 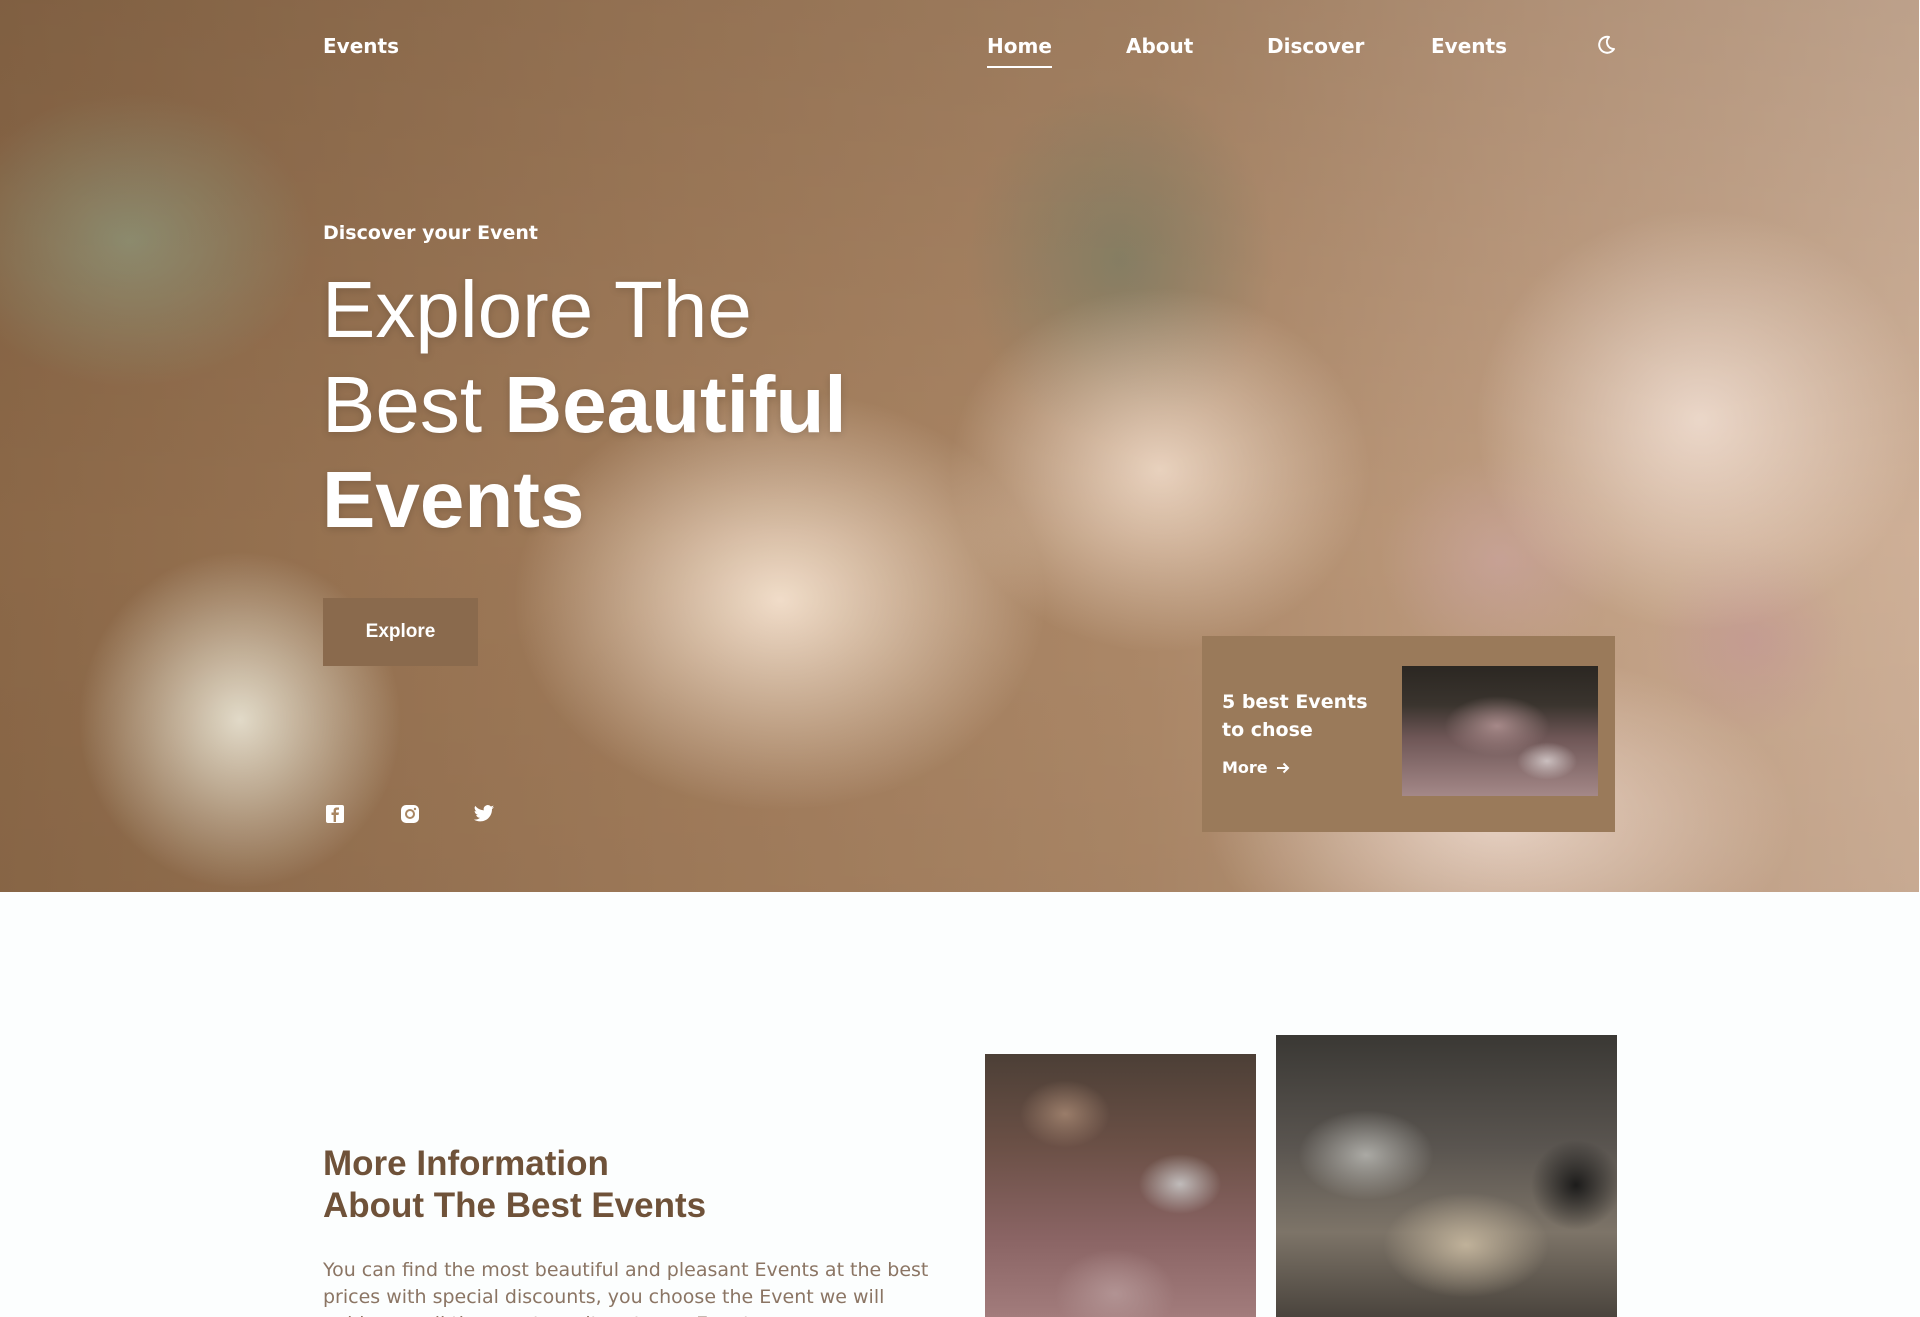 I want to click on info-title: More Information About The Best Events, so click(x=583, y=1185).